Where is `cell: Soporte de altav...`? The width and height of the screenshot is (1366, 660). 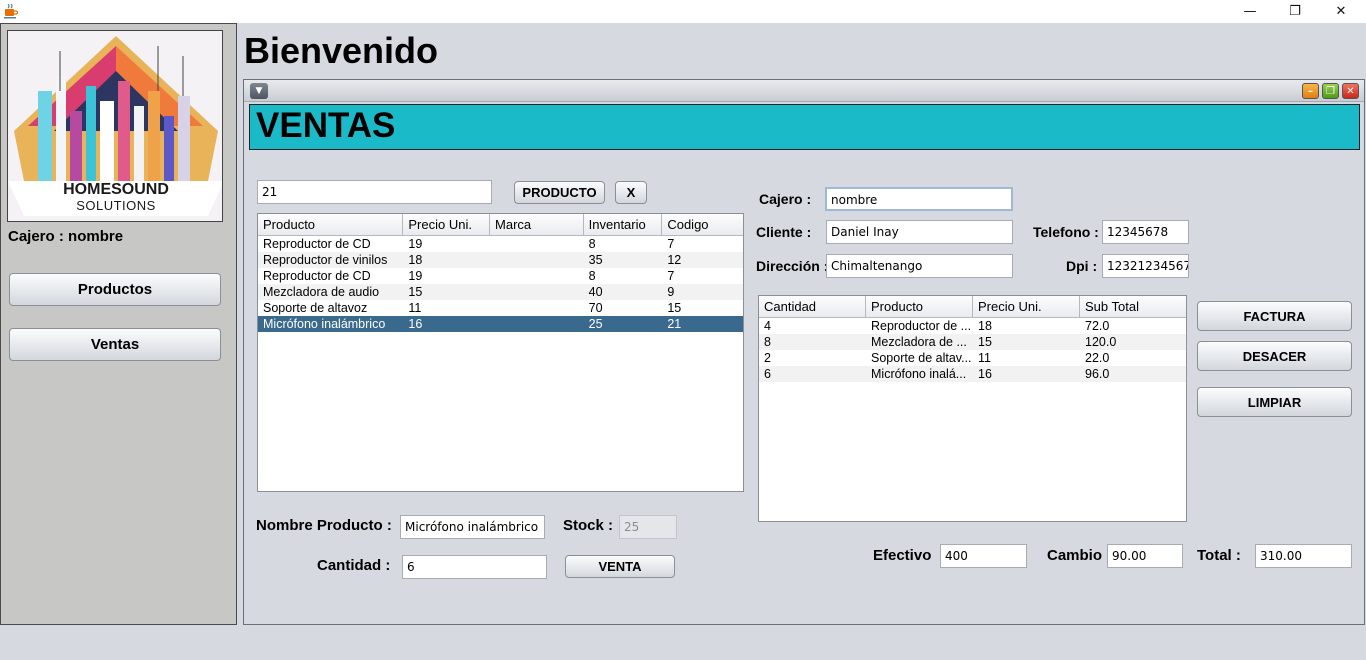
cell: Soporte de altav... is located at coordinates (921, 358).